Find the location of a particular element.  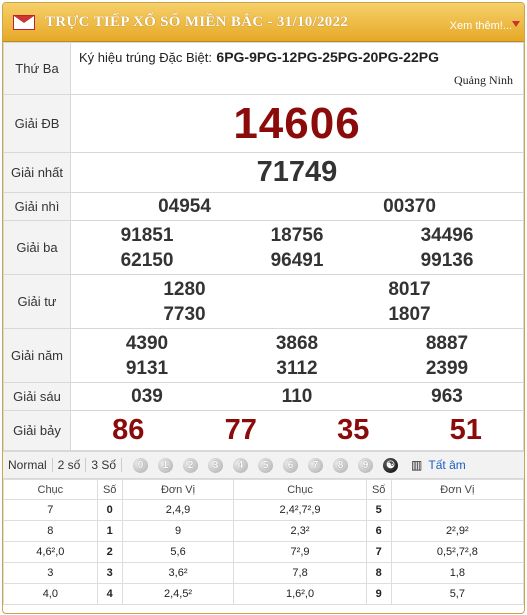

special-code-value: 6PG-9PG-12PG-25PG-20PG-22PG is located at coordinates (327, 57).